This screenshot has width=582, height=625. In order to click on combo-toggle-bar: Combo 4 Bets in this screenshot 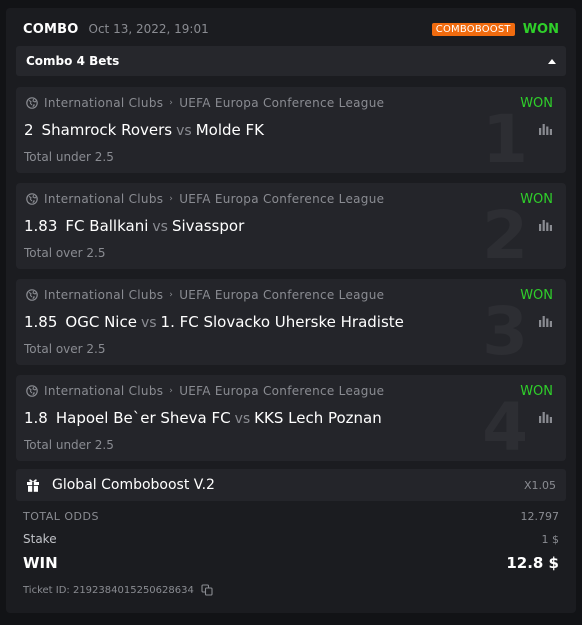, I will do `click(291, 61)`.